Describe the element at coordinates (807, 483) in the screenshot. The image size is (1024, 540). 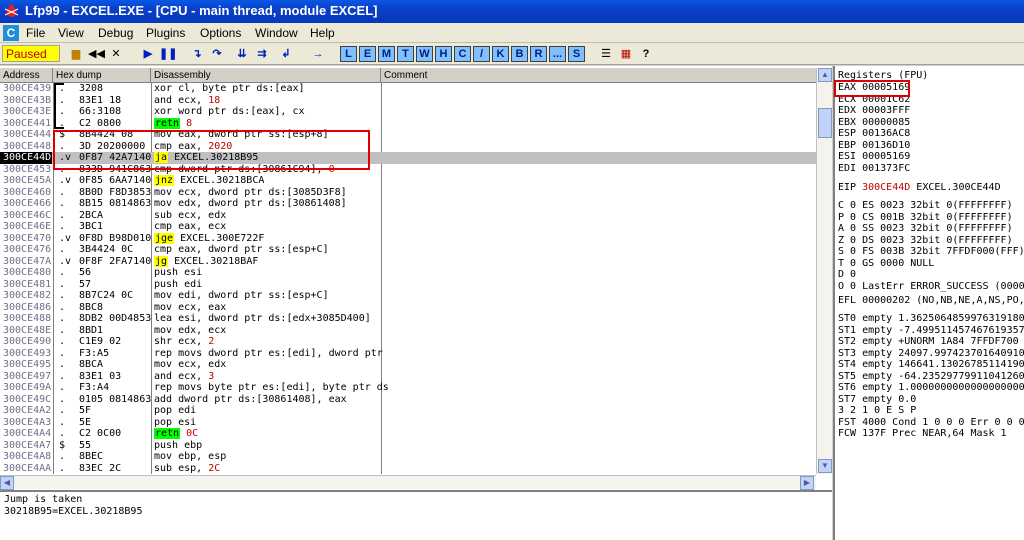
I see `scroll-right-icon: ▶` at that location.